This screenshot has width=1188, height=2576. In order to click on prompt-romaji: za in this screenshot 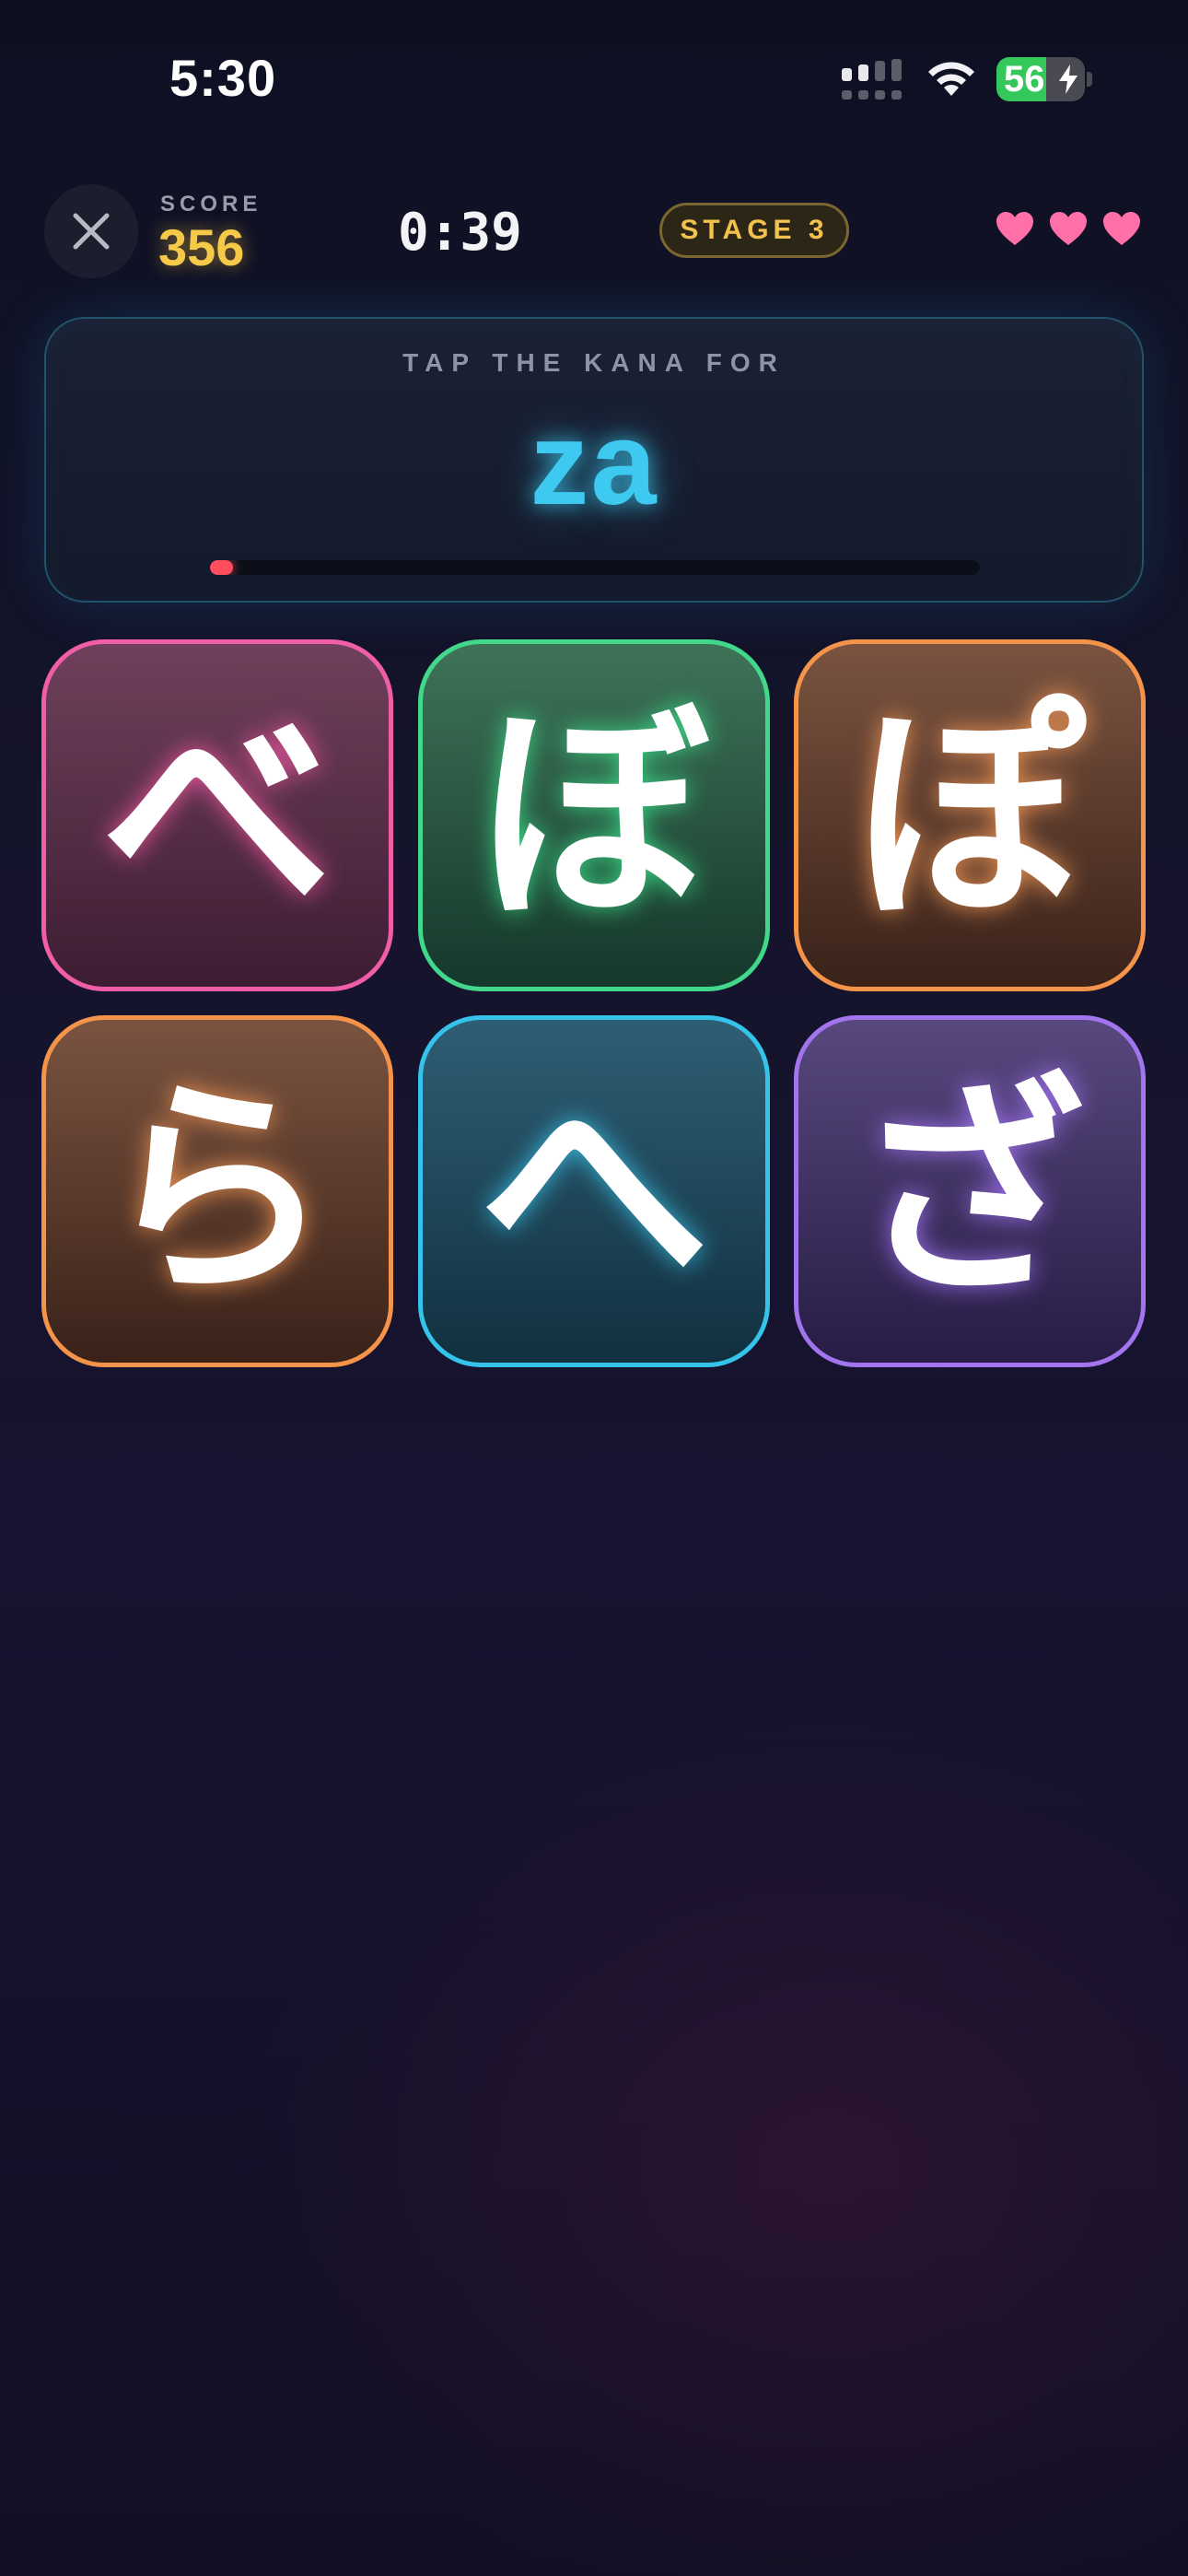, I will do `click(594, 464)`.